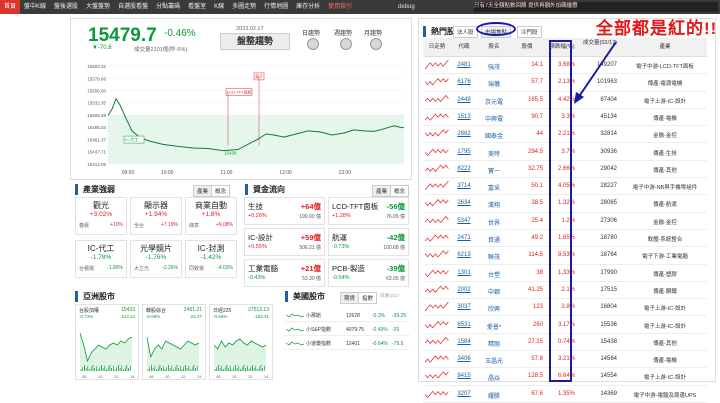  Describe the element at coordinates (196, 268) in the screenshot. I see `sector-stock-name: 同致電` at that location.